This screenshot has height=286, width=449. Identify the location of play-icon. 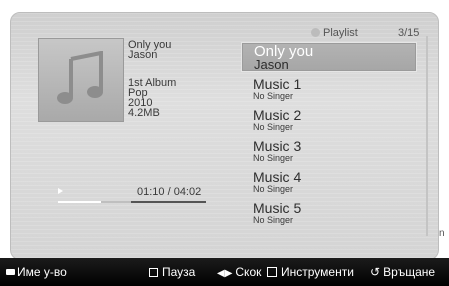
(60, 191).